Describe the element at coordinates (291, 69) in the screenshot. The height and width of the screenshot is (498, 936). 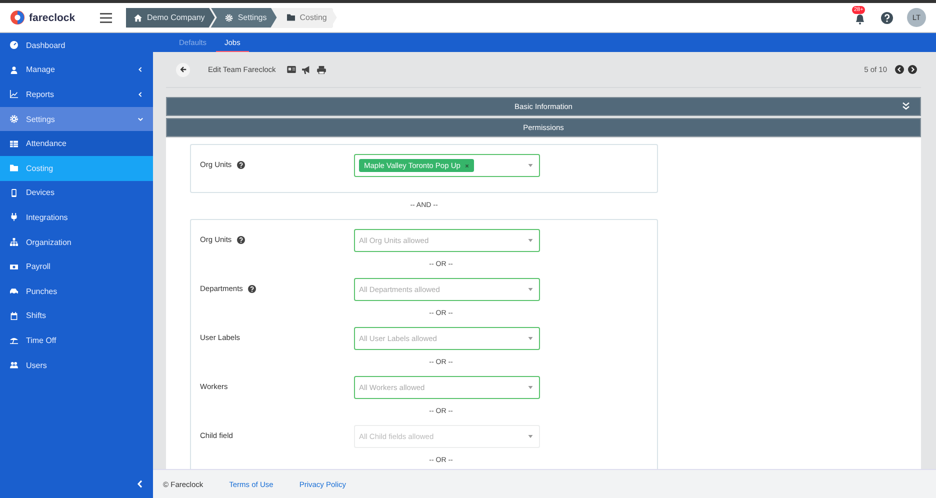
I see `id-card-icon` at that location.